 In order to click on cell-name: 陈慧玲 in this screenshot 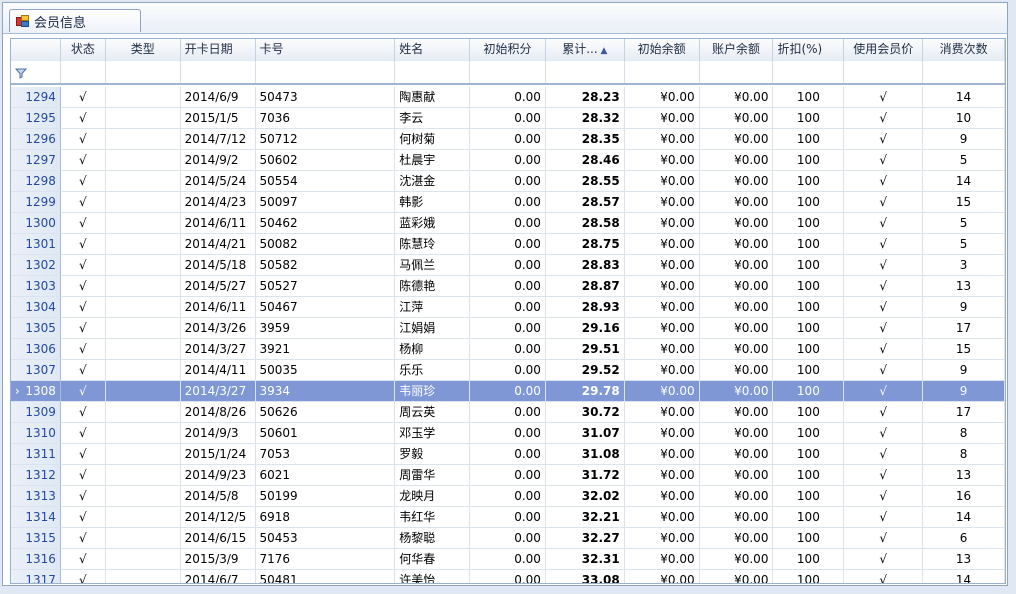, I will do `click(433, 244)`.